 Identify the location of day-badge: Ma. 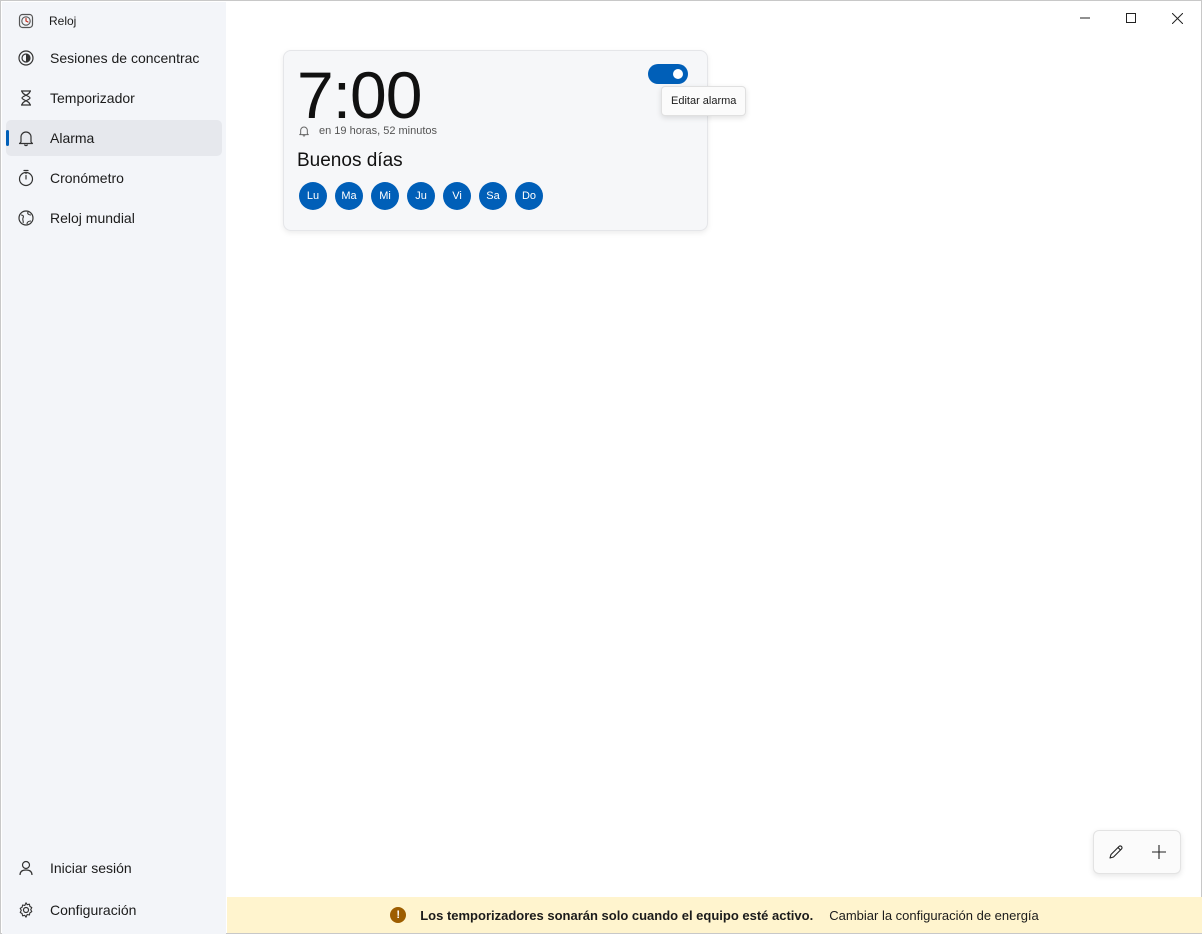
(349, 196).